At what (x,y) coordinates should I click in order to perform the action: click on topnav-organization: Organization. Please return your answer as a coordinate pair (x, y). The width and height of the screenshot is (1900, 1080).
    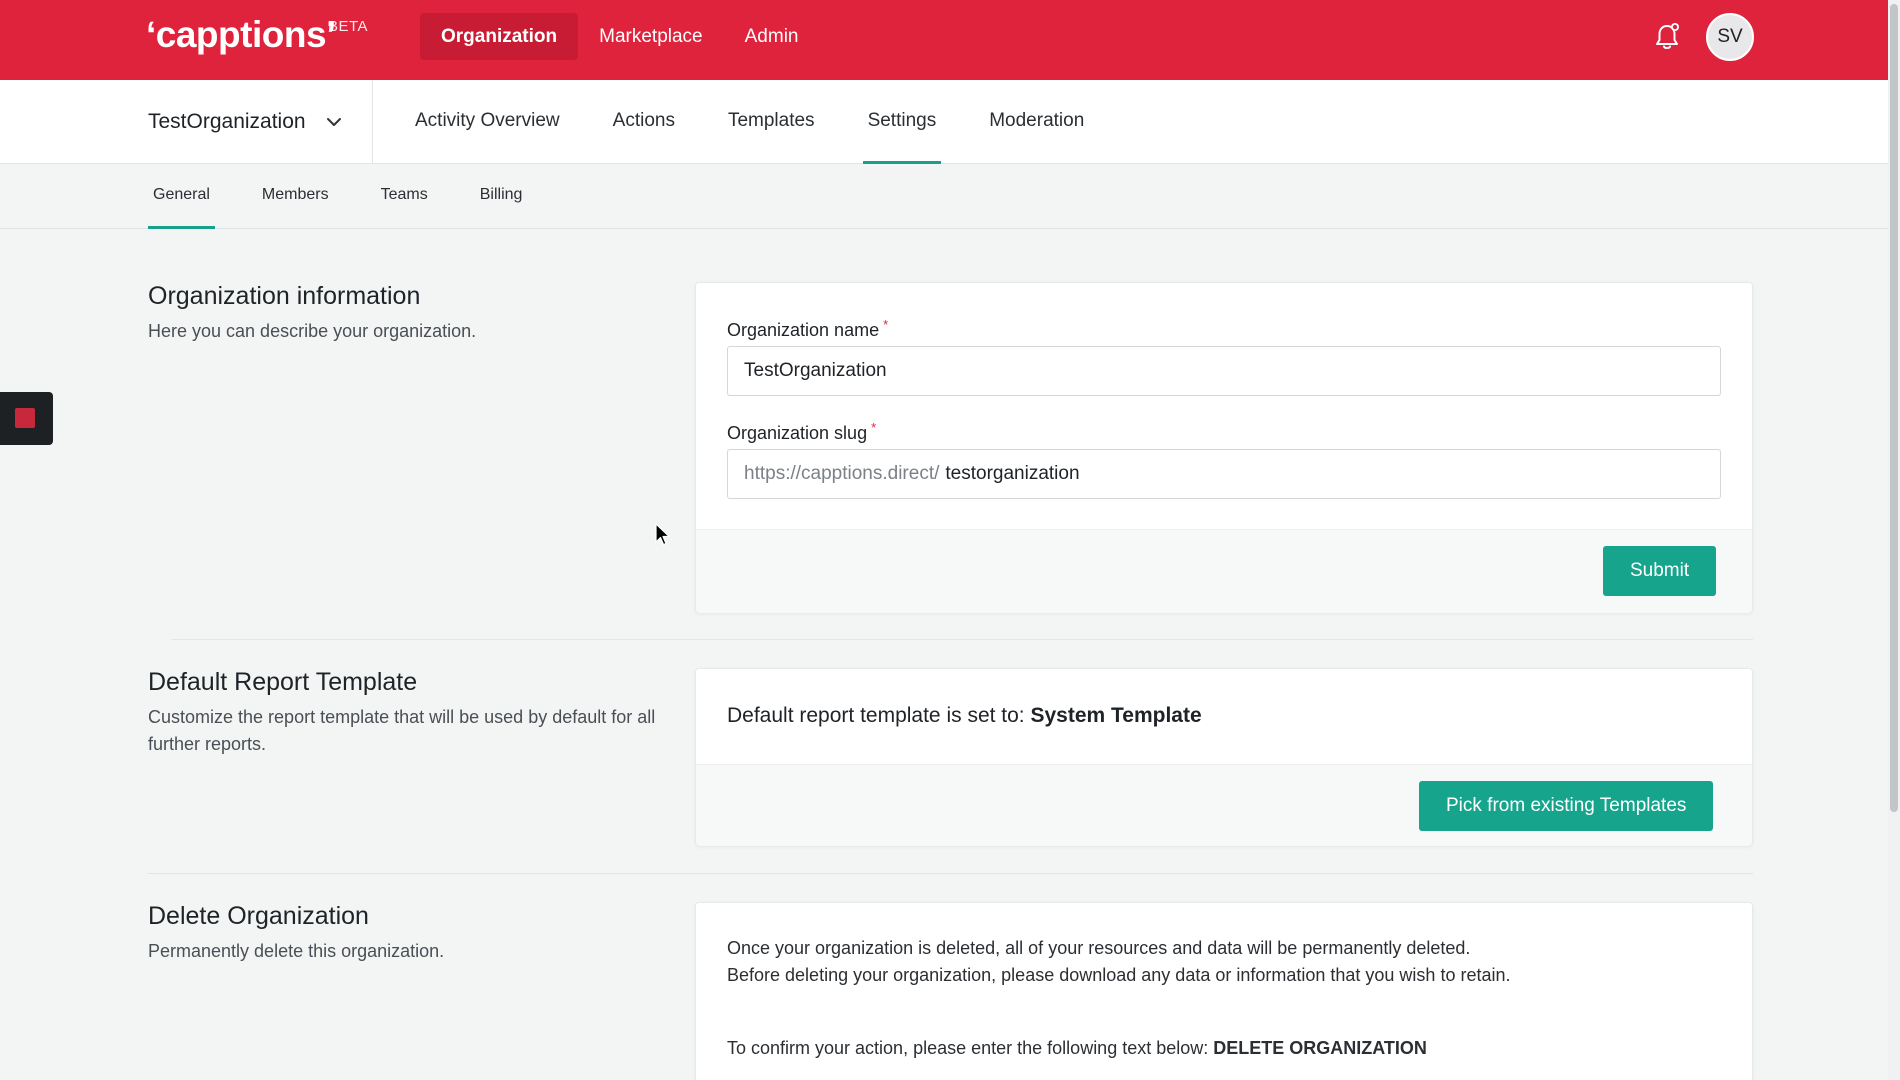
    Looking at the image, I should click on (499, 36).